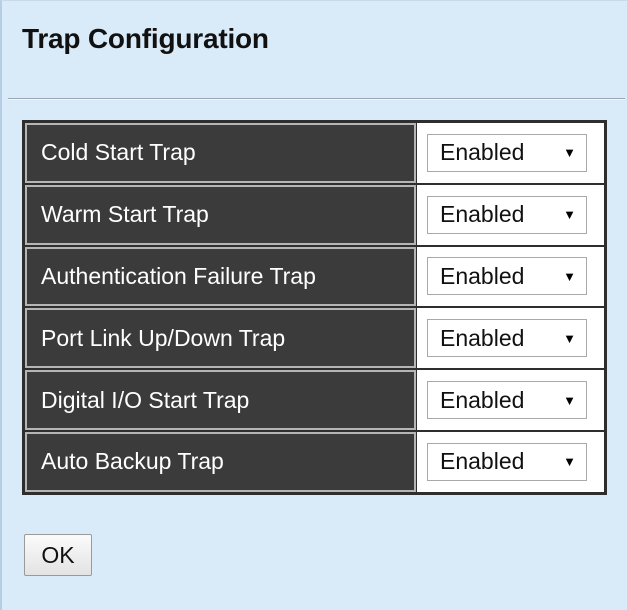 The height and width of the screenshot is (610, 627). I want to click on cold-start-trap-selected-value: Enabled, so click(482, 152).